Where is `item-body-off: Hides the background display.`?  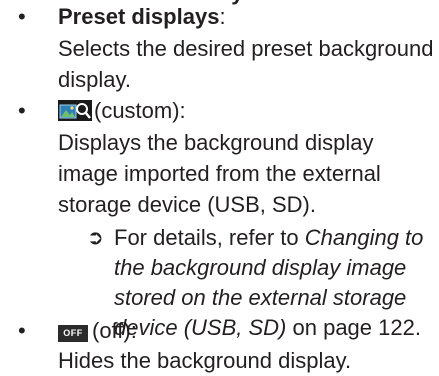
item-body-off: Hides the background display. is located at coordinates (205, 360).